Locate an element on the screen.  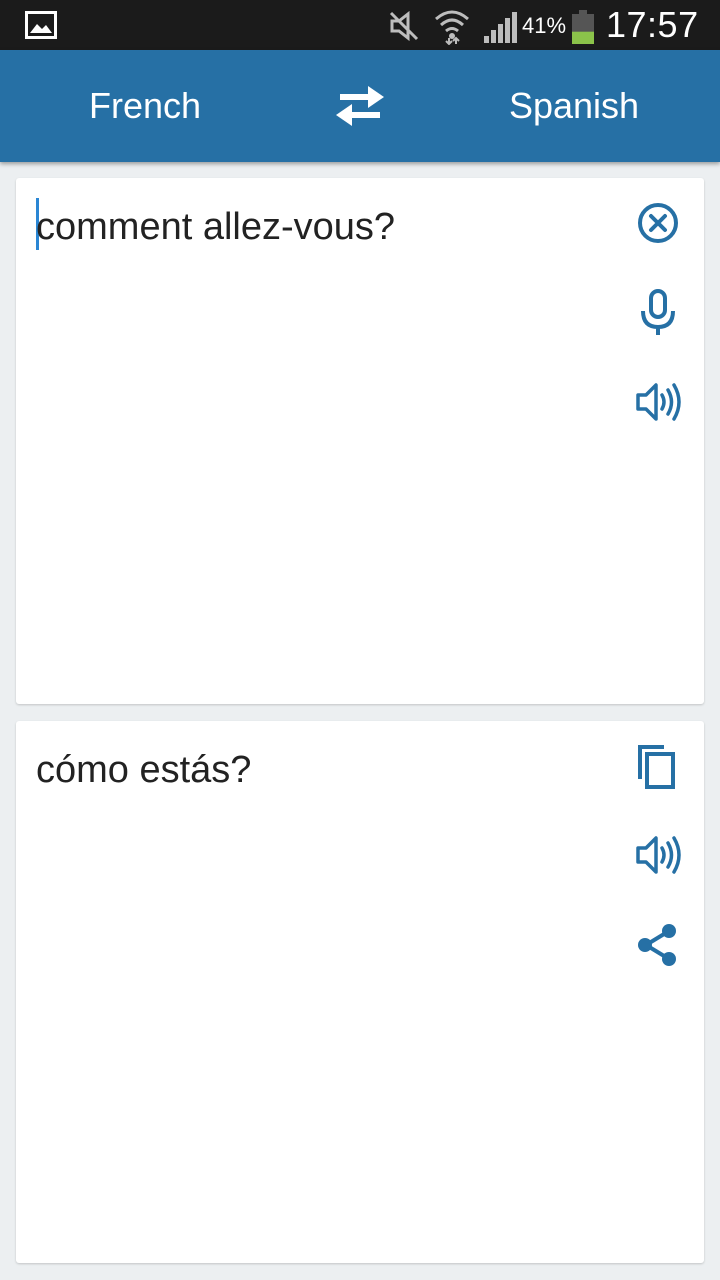
swap-arrows-icon is located at coordinates (360, 106).